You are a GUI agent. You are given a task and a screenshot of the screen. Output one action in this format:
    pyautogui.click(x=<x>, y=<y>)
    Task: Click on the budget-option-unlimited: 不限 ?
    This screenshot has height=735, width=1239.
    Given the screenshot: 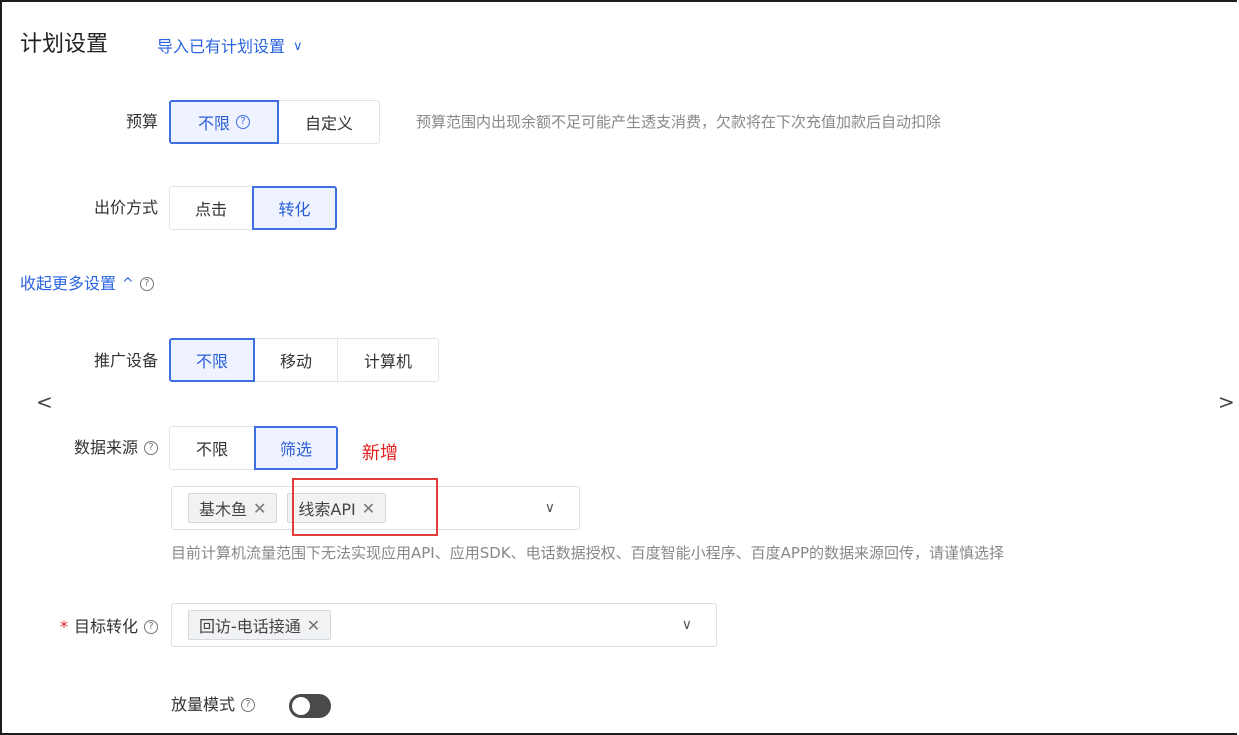 What is the action you would take?
    pyautogui.click(x=224, y=122)
    